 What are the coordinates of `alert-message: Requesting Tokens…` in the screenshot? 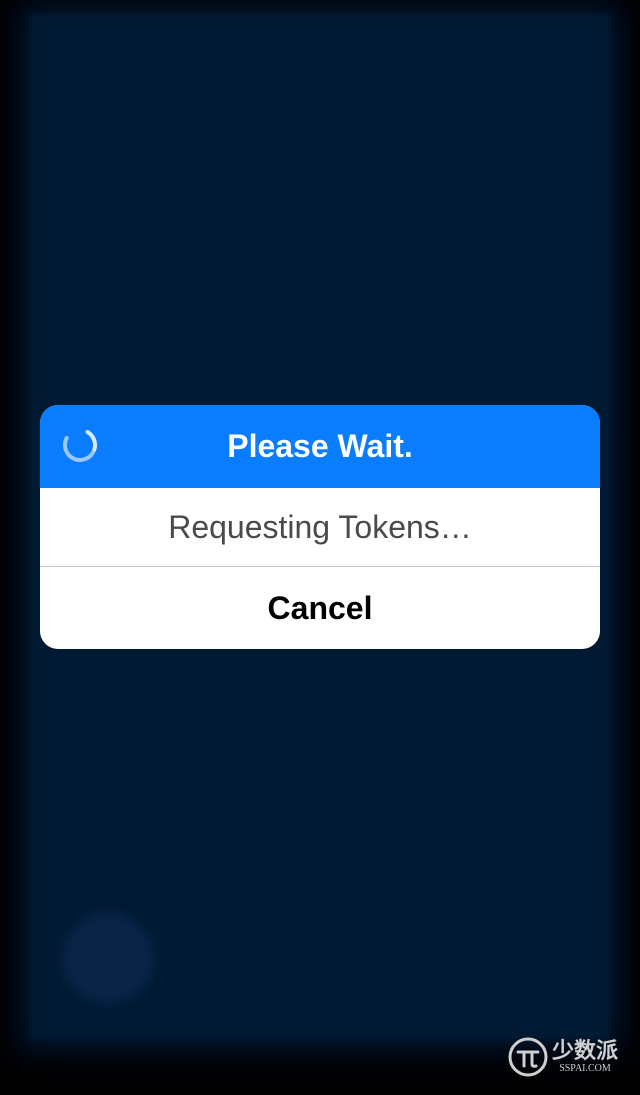 It's located at (320, 527).